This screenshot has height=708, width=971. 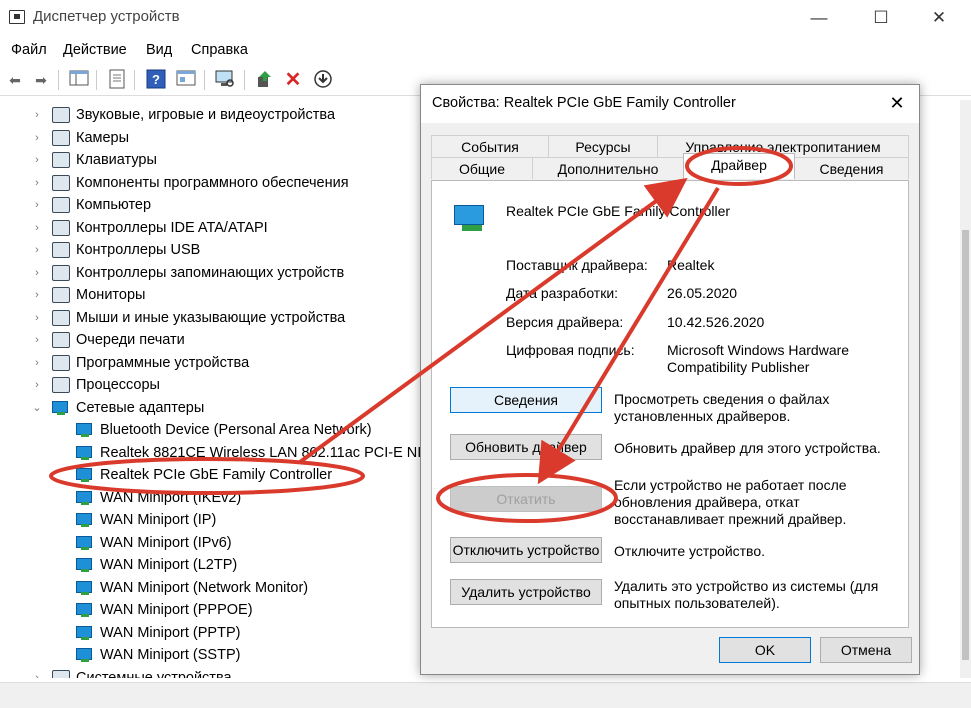 I want to click on driver-provider-label: Поставщик драйвера:, so click(x=577, y=265).